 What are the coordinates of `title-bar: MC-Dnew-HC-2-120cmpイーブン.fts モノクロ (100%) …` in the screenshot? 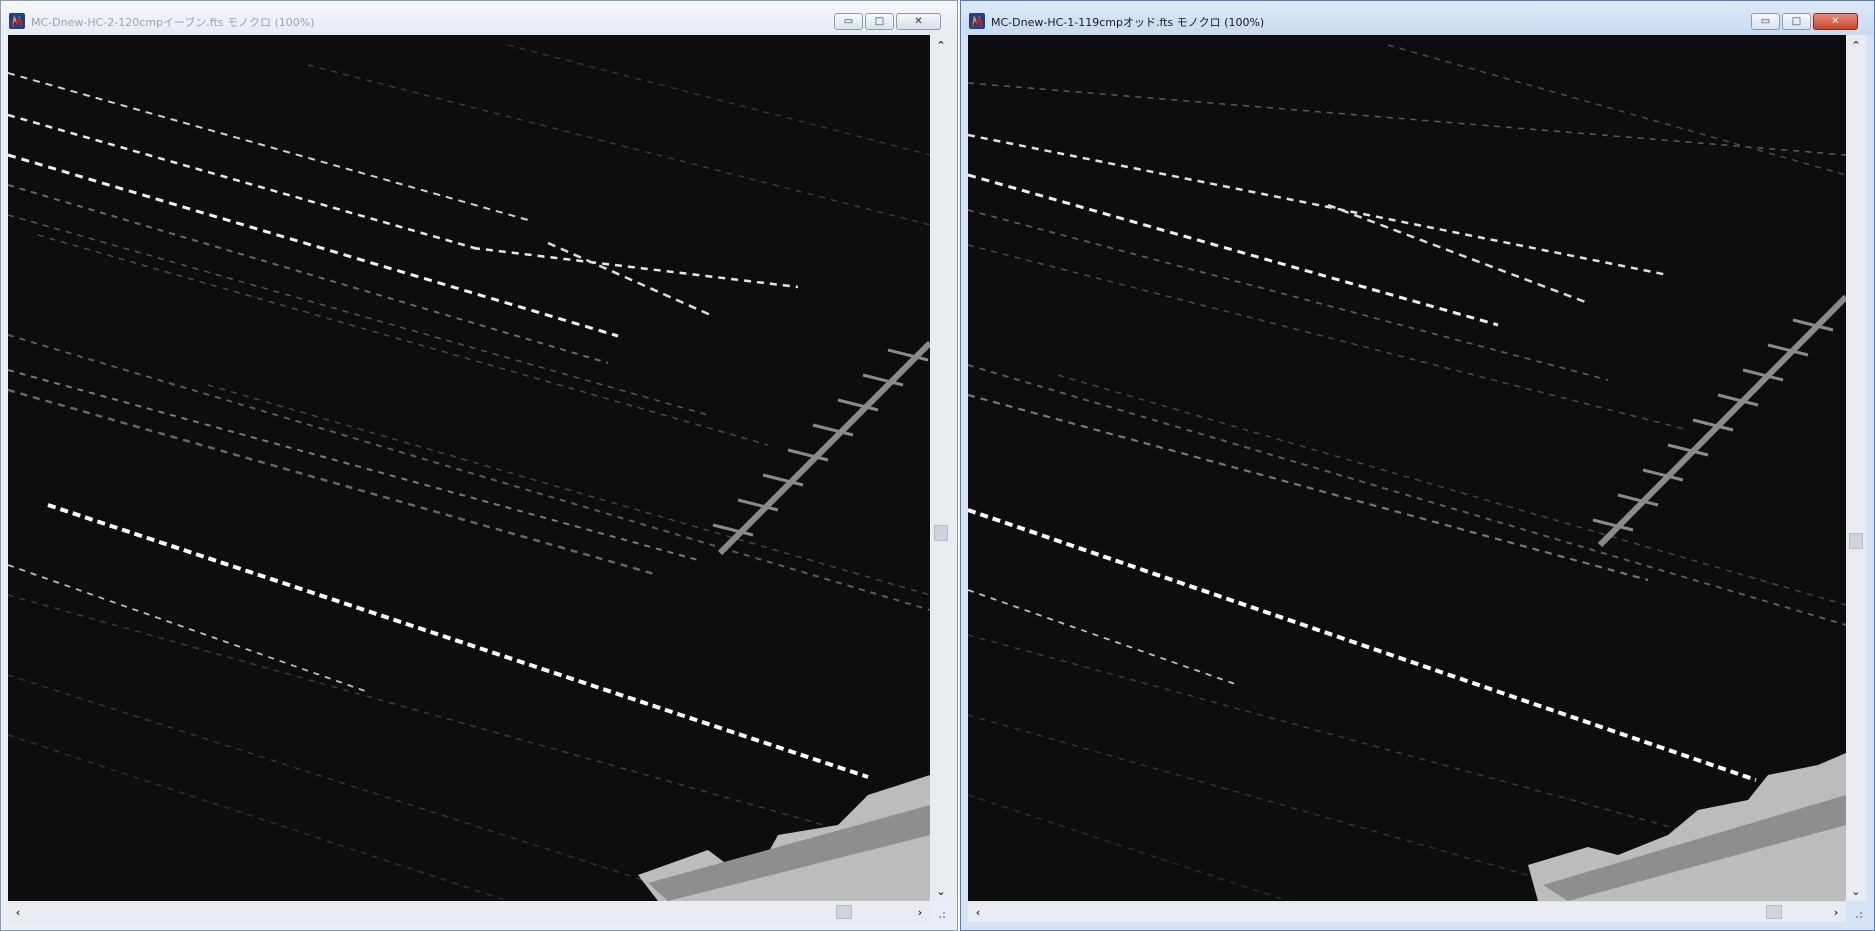 It's located at (479, 18).